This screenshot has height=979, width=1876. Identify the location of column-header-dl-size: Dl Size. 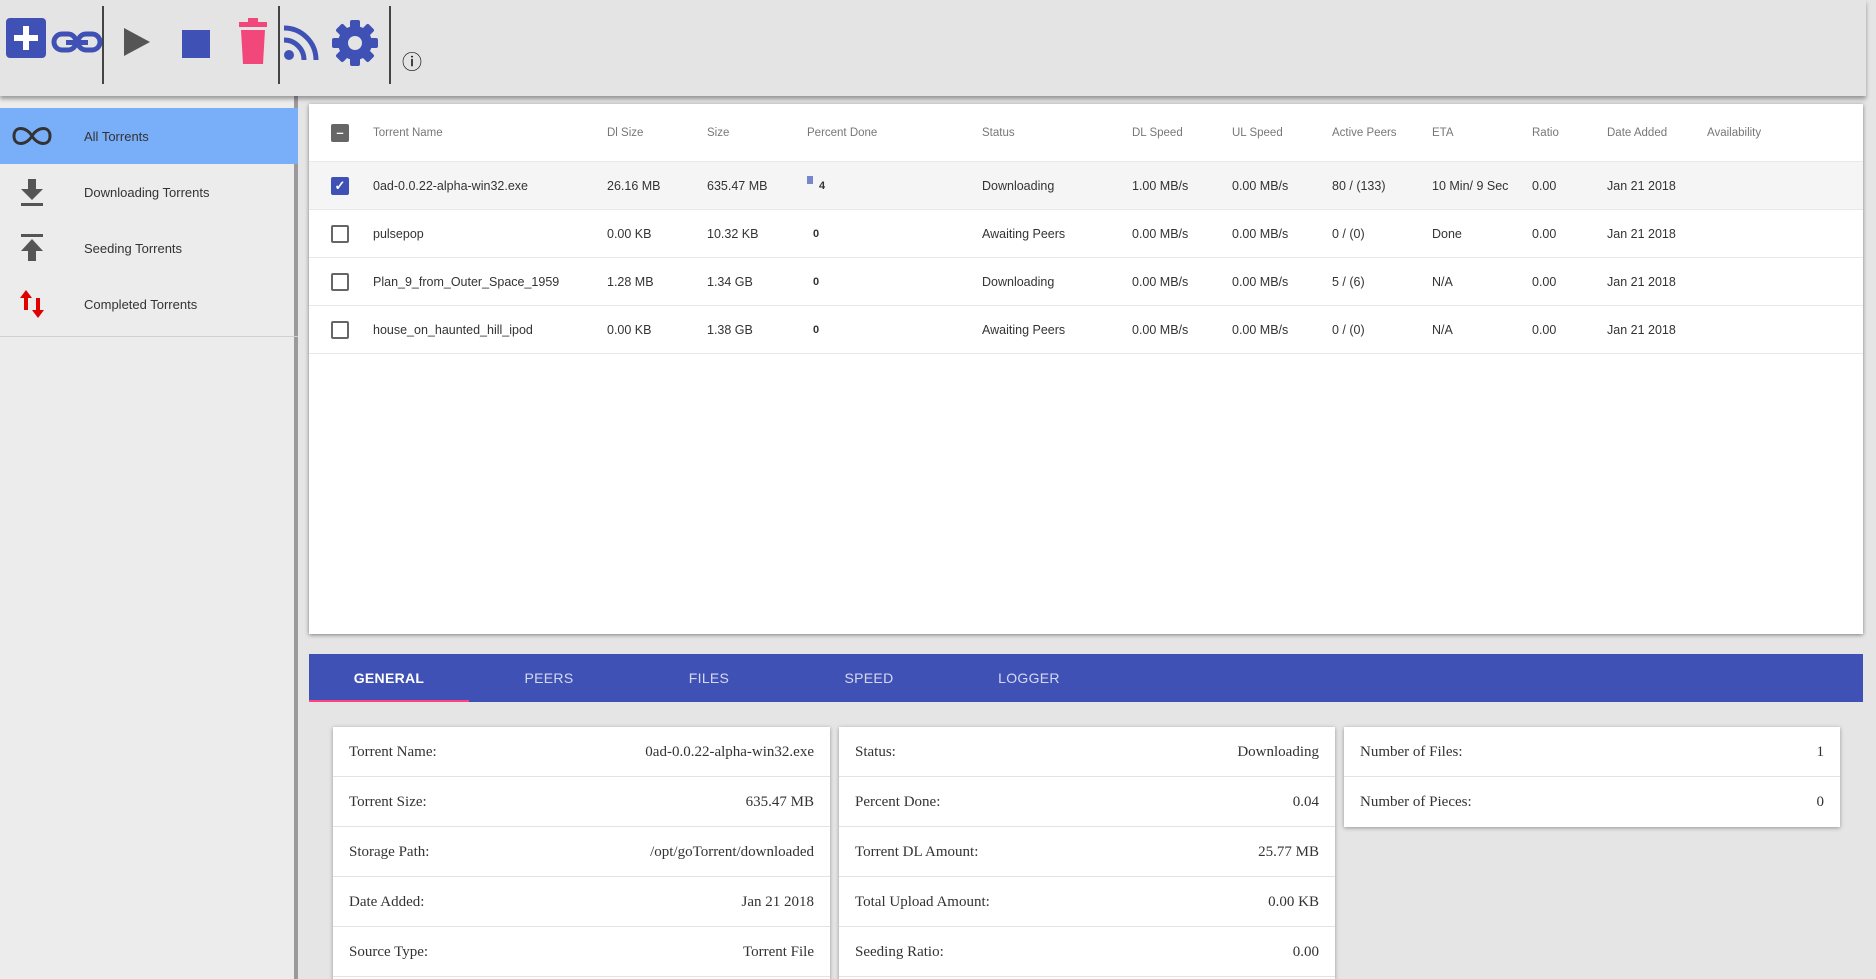
(625, 132).